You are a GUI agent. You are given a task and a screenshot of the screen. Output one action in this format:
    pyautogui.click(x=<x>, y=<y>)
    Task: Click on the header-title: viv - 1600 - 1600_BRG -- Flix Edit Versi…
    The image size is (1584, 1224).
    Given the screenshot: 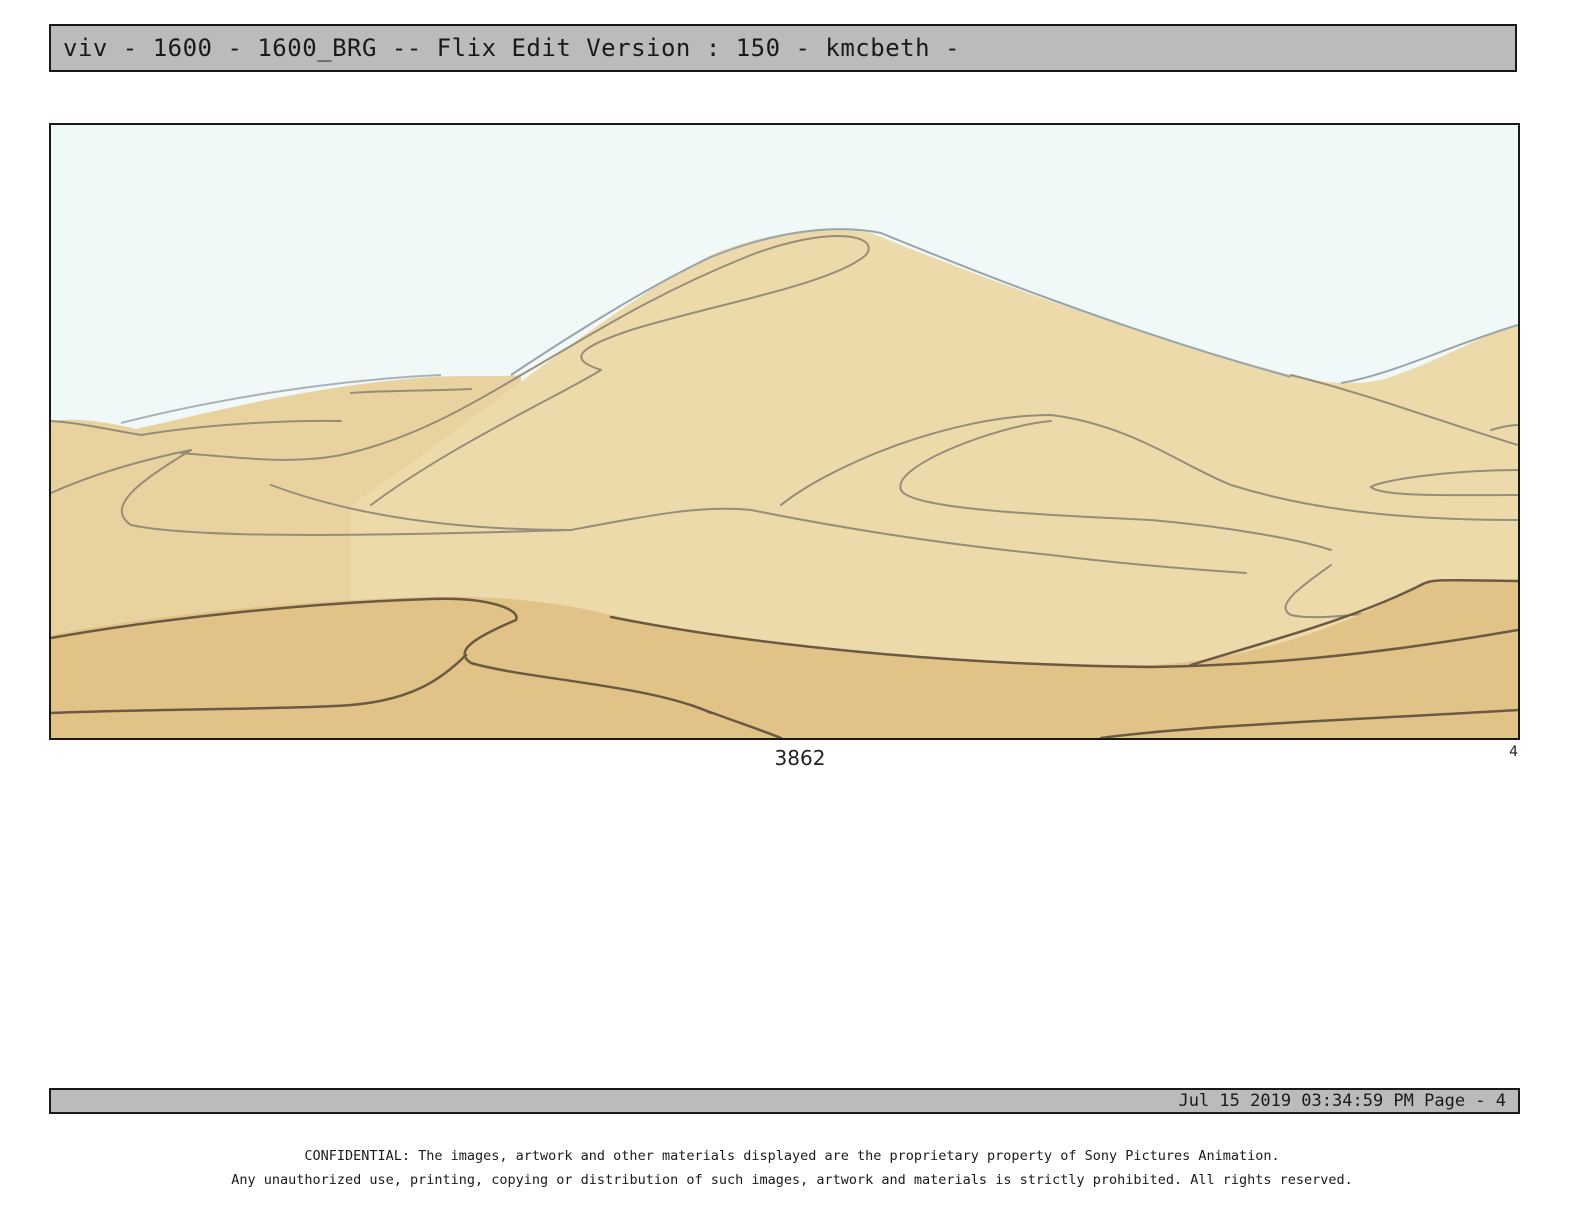 What is the action you would take?
    pyautogui.click(x=511, y=48)
    